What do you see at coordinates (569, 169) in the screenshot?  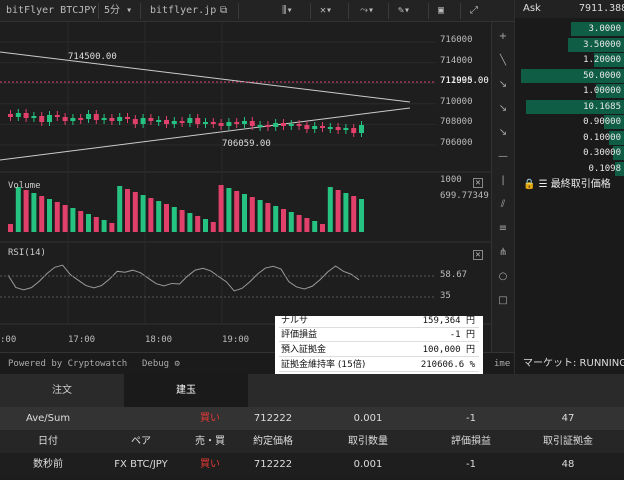 I see `order-book-level: 0.1098` at bounding box center [569, 169].